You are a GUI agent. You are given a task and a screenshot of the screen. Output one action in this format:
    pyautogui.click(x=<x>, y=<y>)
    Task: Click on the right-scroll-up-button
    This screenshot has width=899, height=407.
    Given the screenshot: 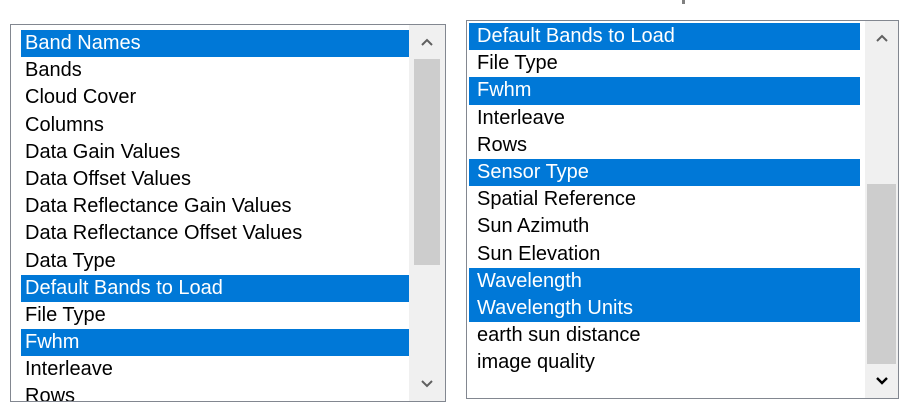 What is the action you would take?
    pyautogui.click(x=881, y=38)
    